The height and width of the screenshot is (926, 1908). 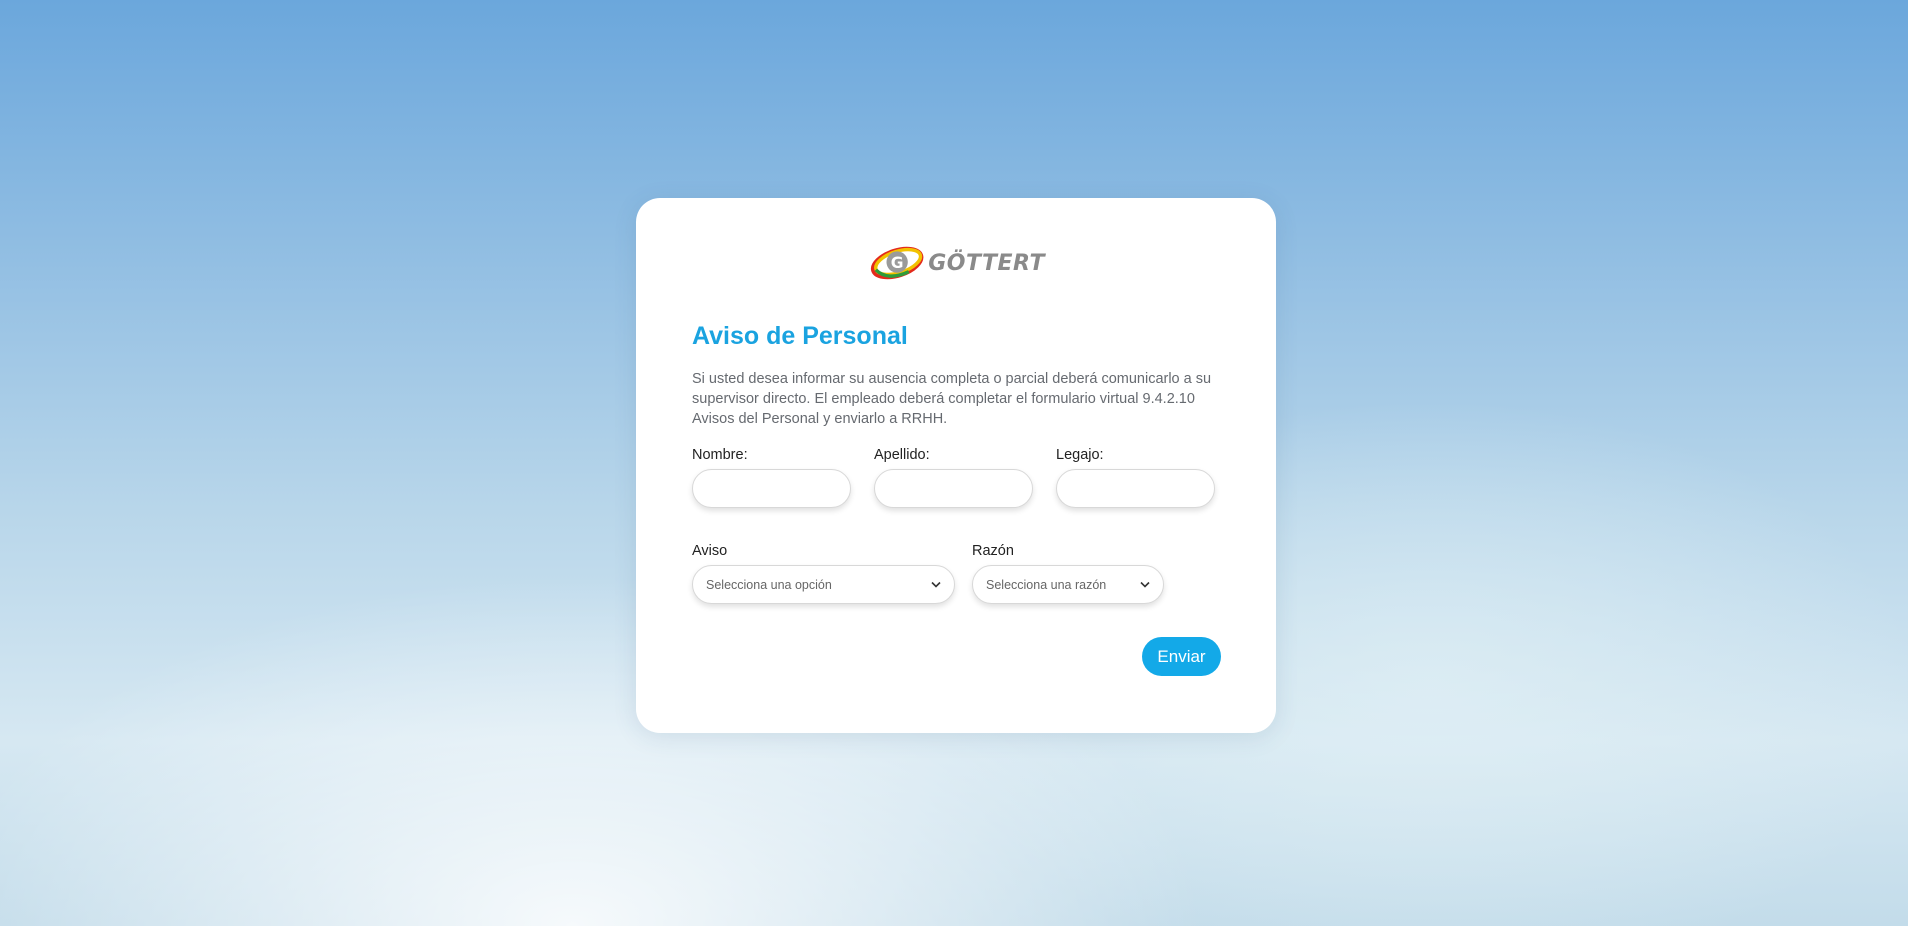 I want to click on aviso-label: Aviso, so click(x=710, y=551).